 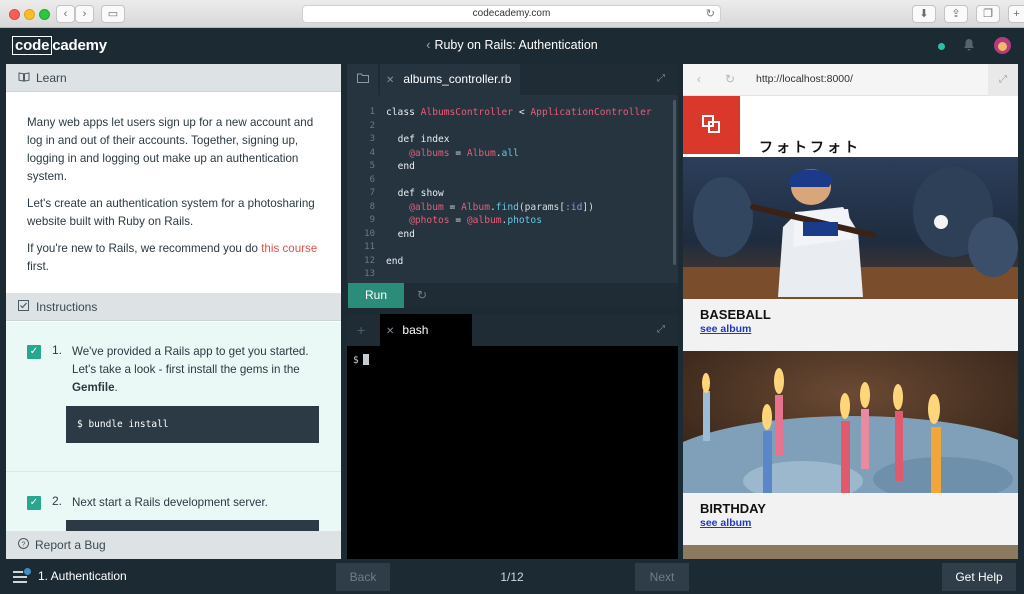 What do you see at coordinates (173, 307) in the screenshot?
I see `instructions-header-bar: Instructions` at bounding box center [173, 307].